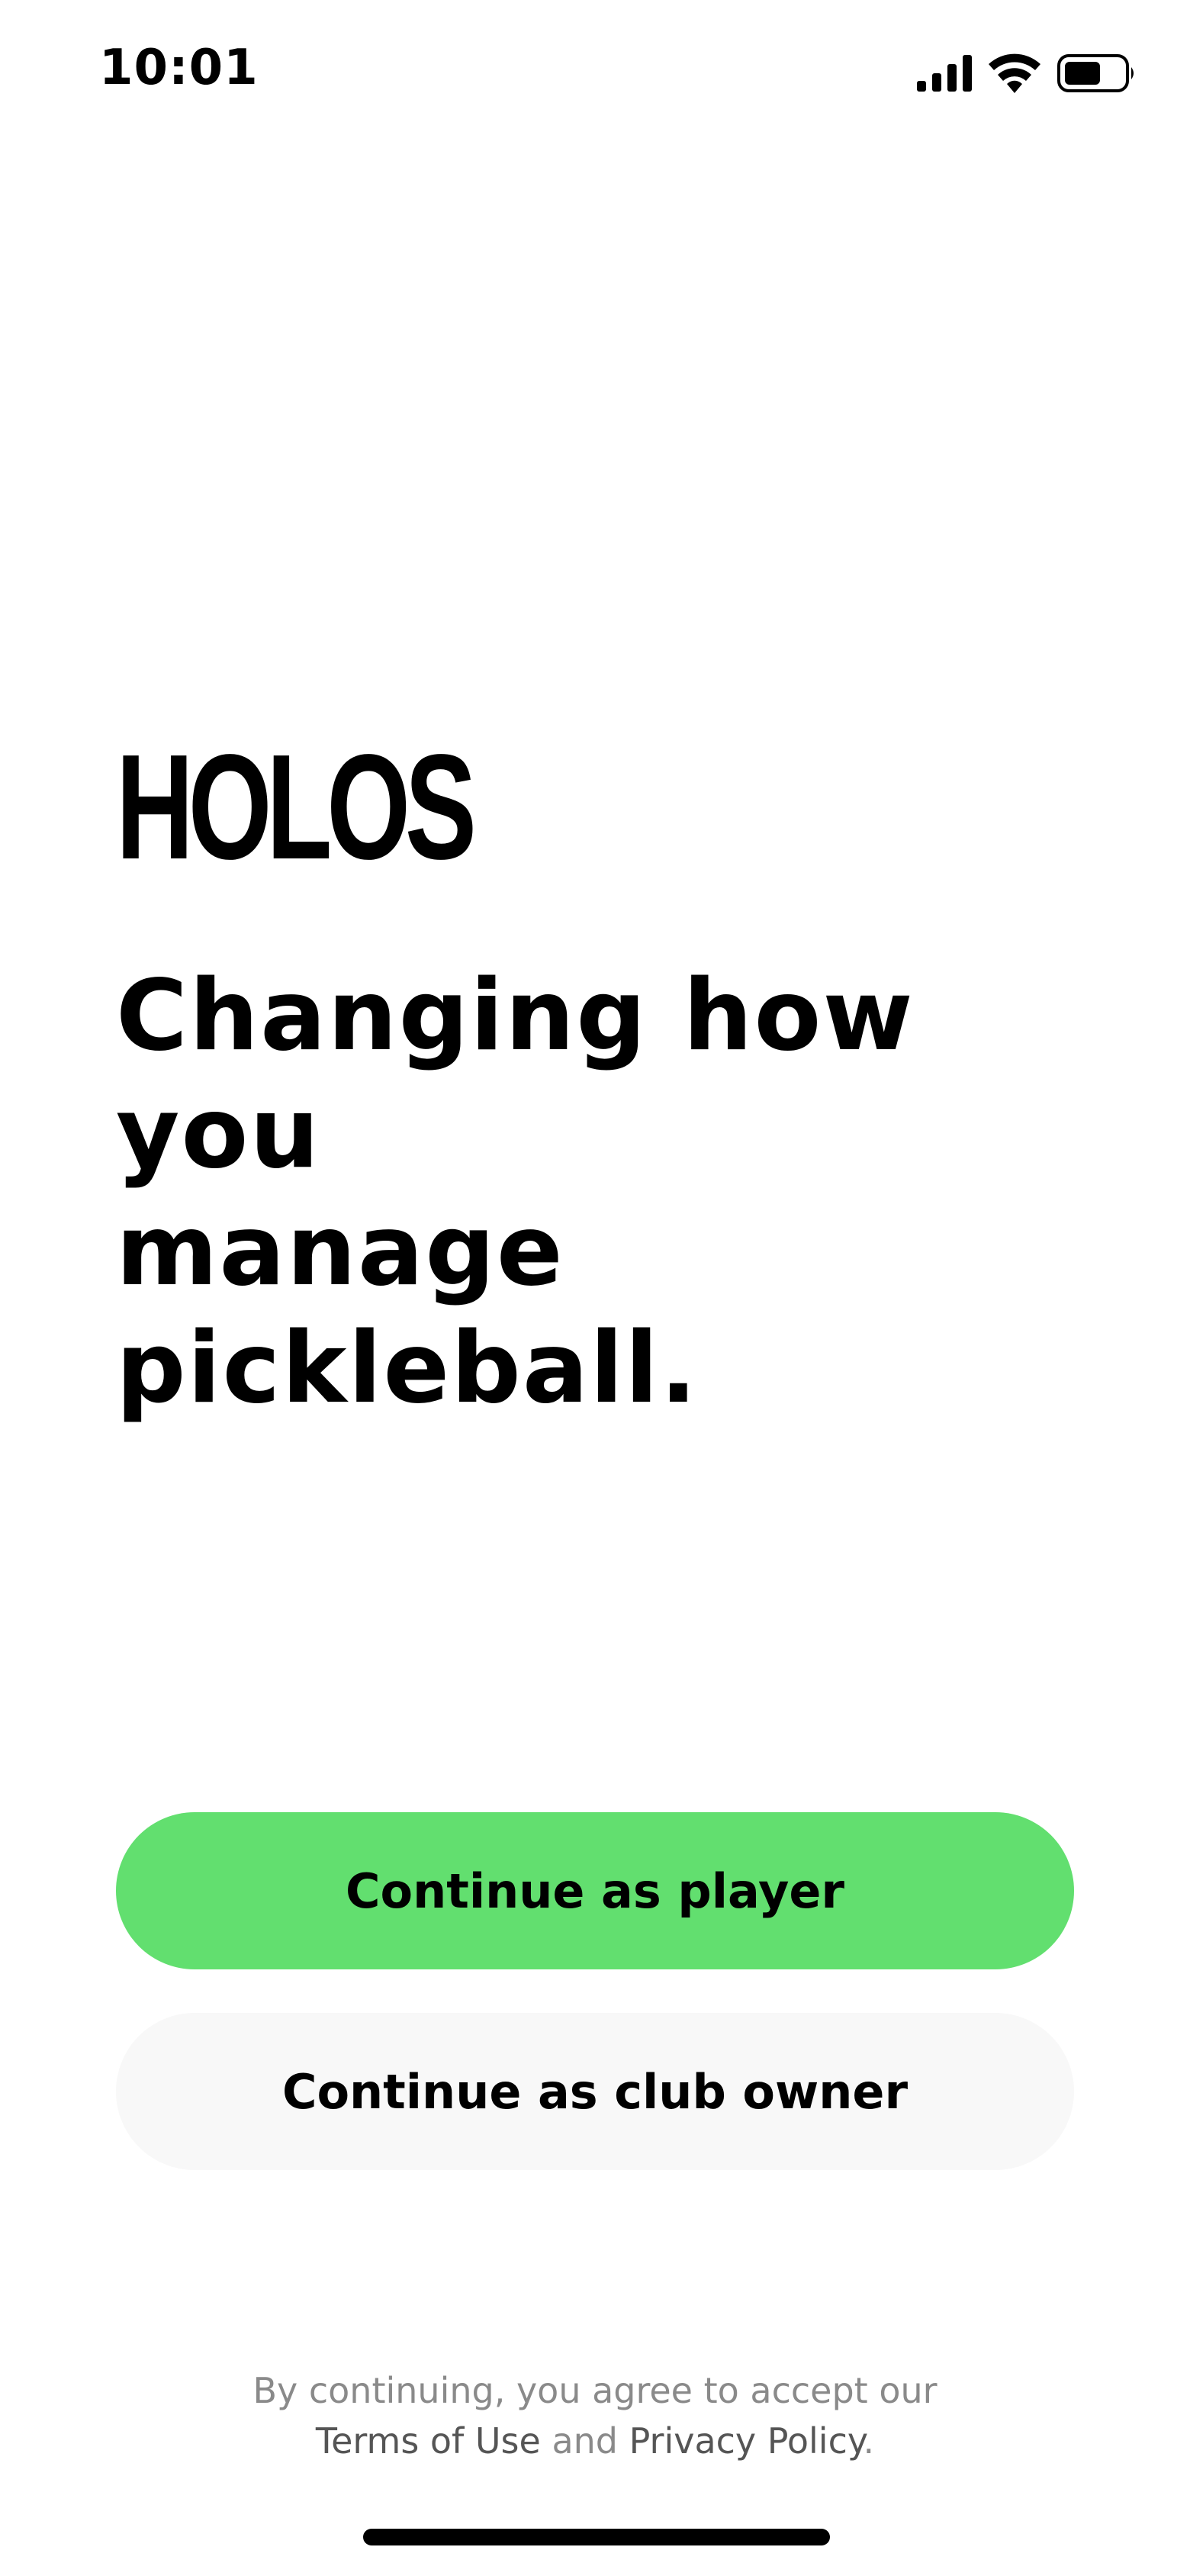  I want to click on legal-and-text: and, so click(585, 2441).